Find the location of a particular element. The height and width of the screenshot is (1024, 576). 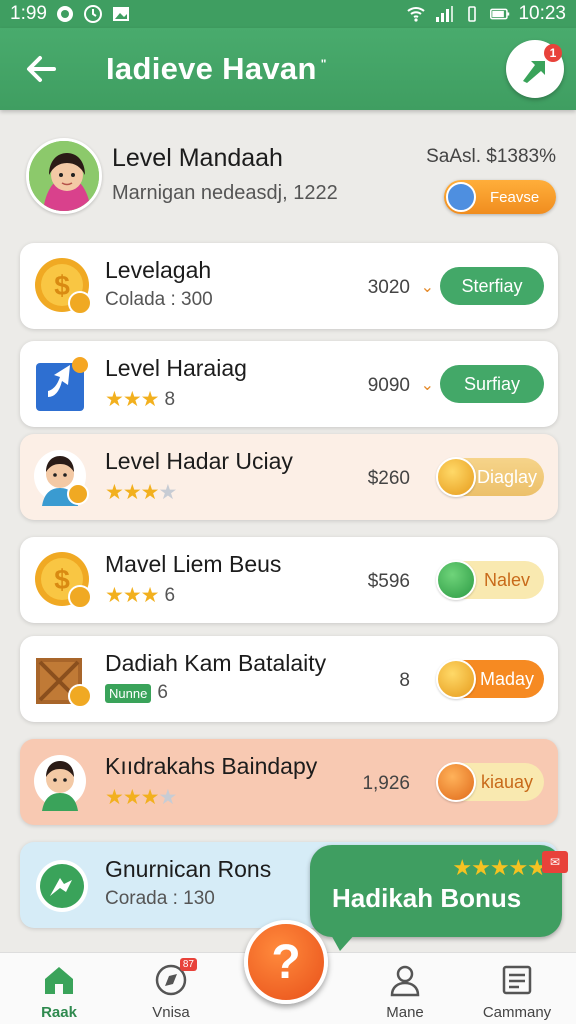

star-rating: ★★★★★ is located at coordinates (499, 867).